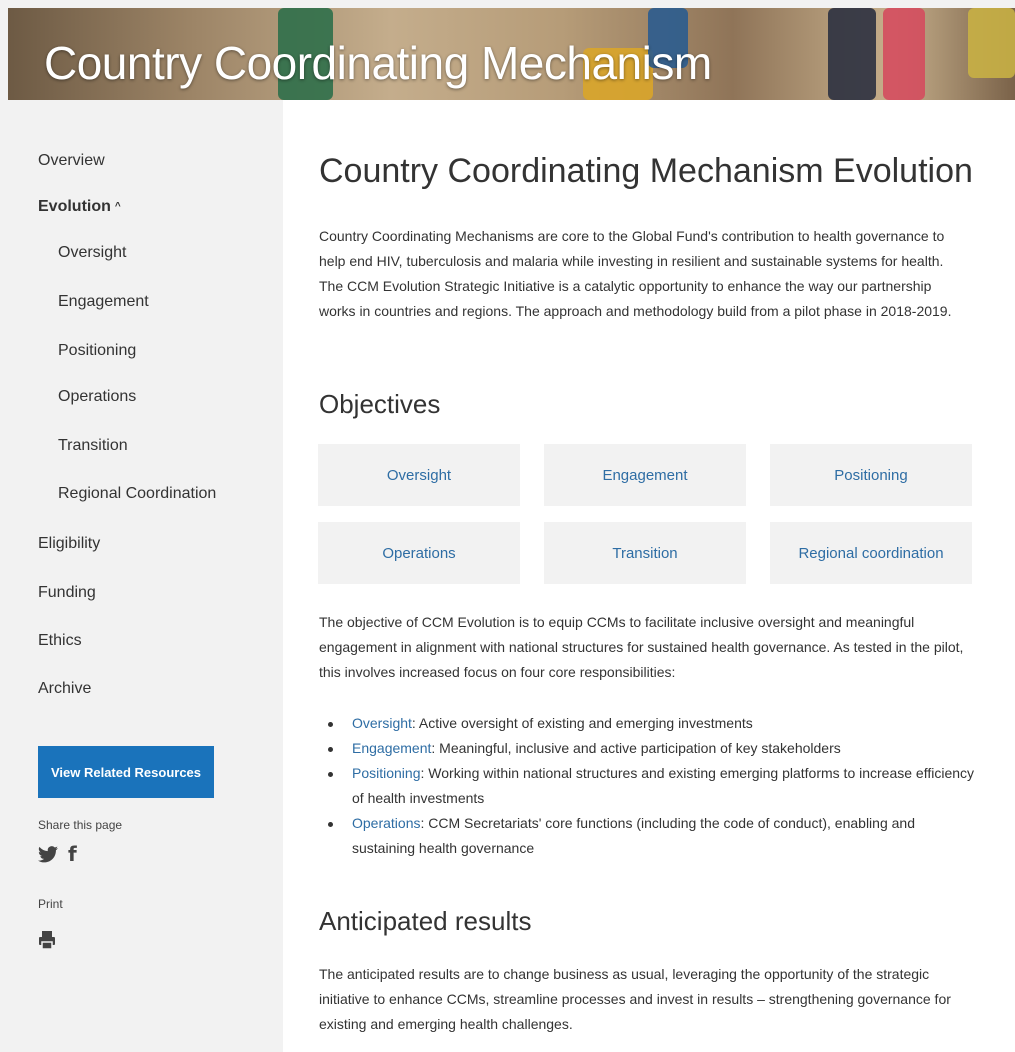 The image size is (1015, 1052). I want to click on hero-banner: Country Coordinating Mechanism, so click(511, 54).